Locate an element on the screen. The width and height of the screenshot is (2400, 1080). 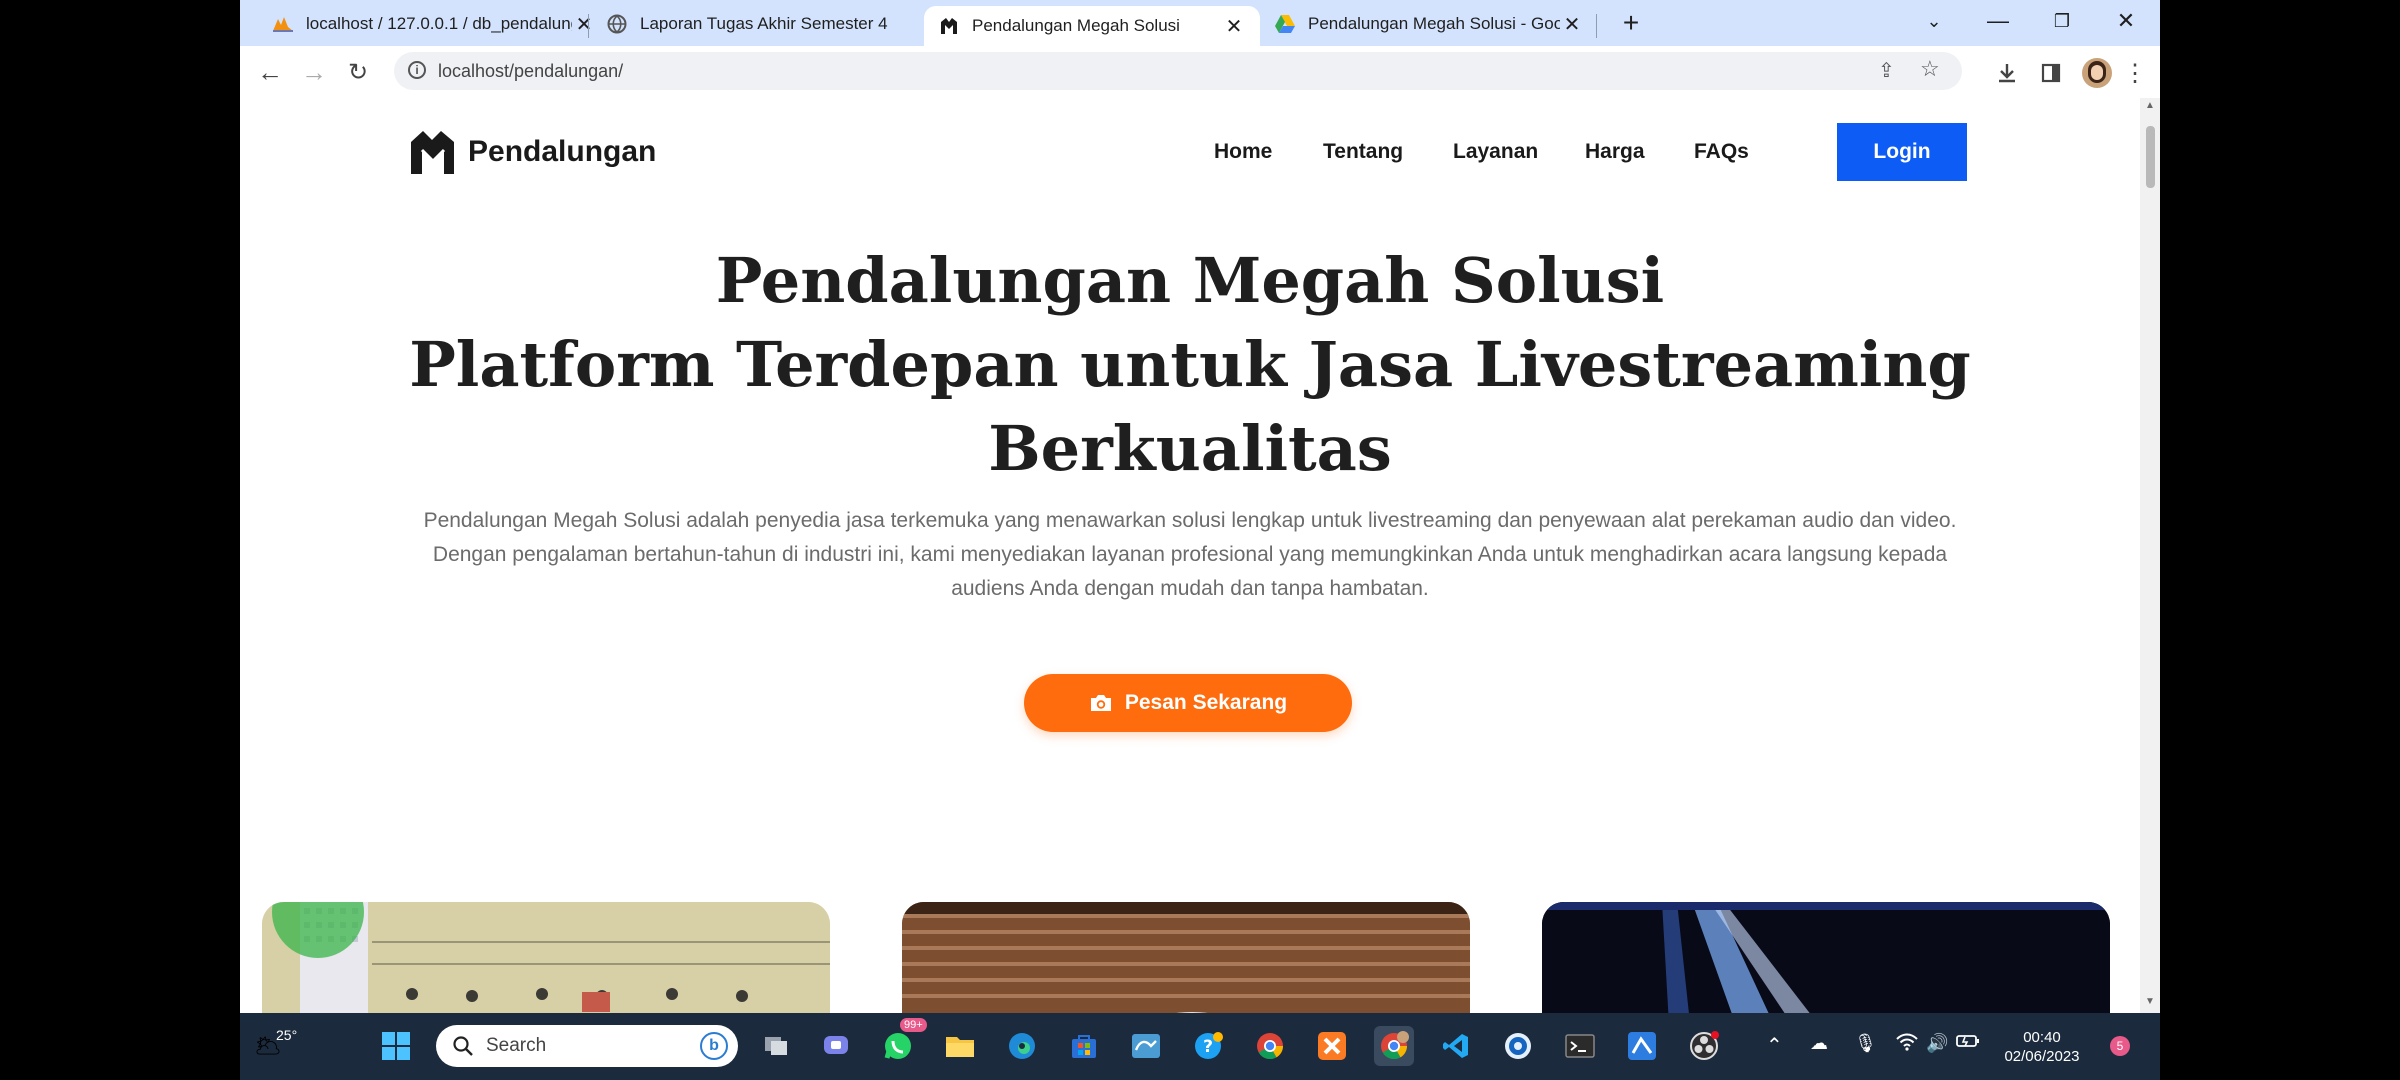
app-blue-circle-icon is located at coordinates (1518, 1046).